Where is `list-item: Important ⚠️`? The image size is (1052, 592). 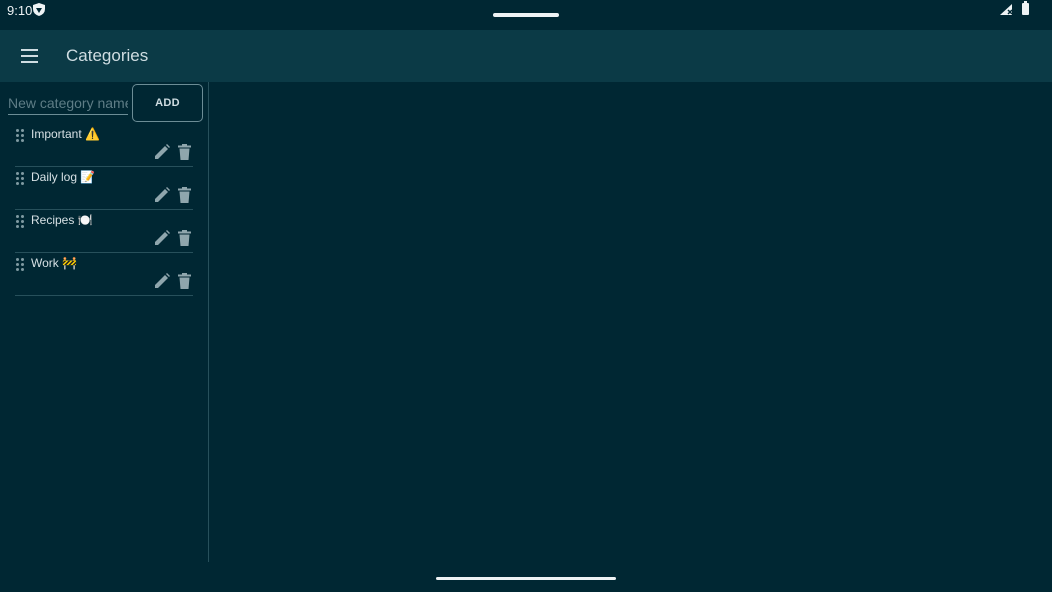
list-item: Important ⚠️ is located at coordinates (104, 145).